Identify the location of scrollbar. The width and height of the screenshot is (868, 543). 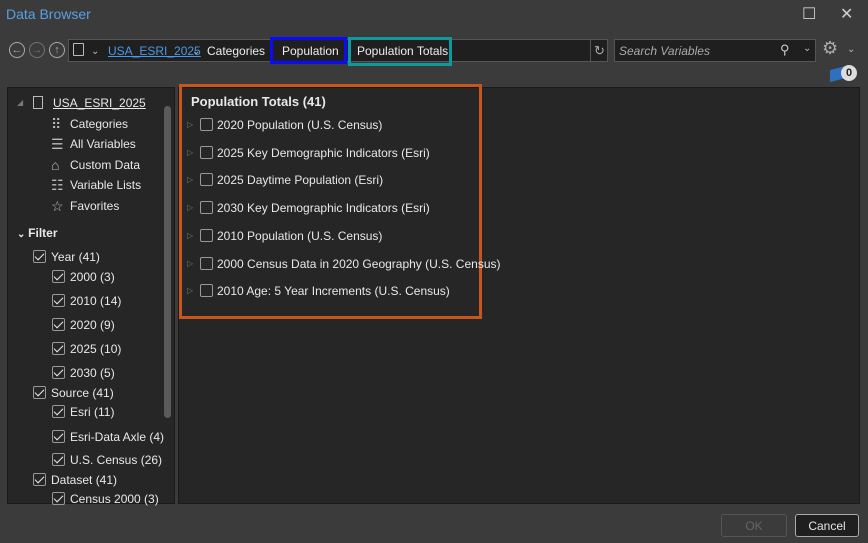
(167, 295).